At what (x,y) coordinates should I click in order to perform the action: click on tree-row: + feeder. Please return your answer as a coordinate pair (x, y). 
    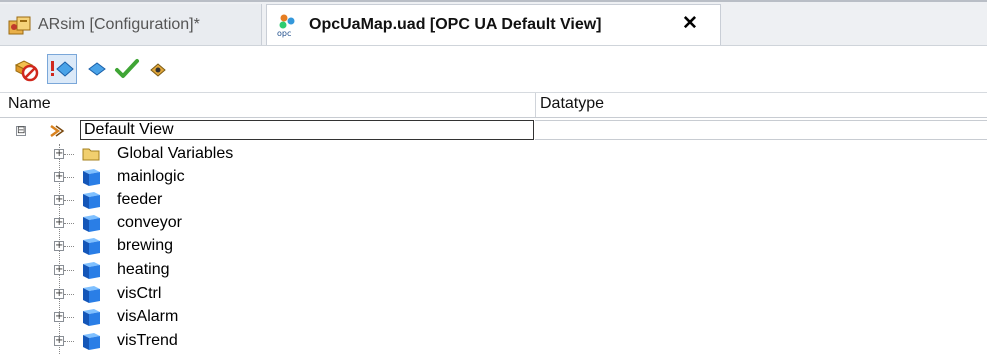
    Looking at the image, I should click on (493, 200).